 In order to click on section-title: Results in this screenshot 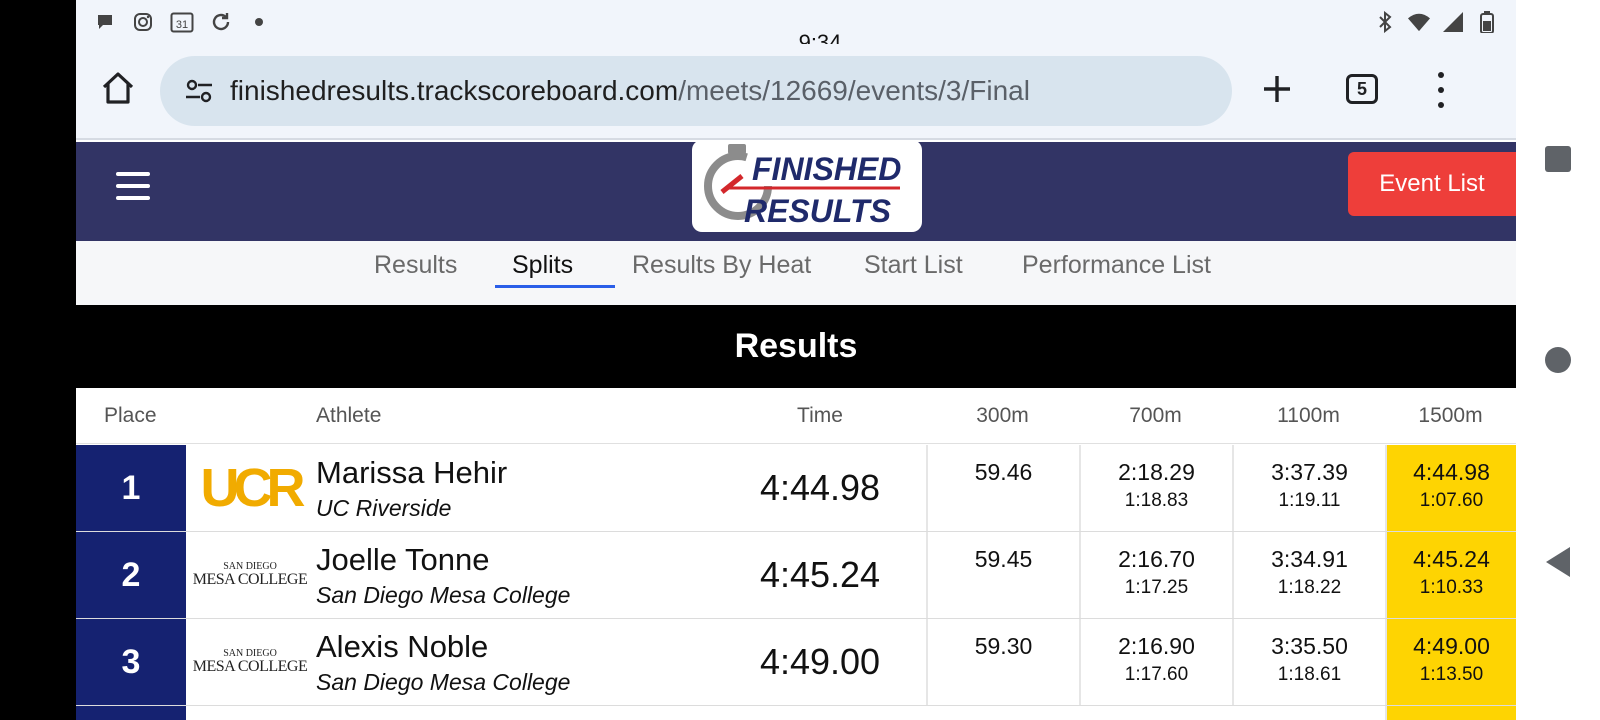, I will do `click(796, 346)`.